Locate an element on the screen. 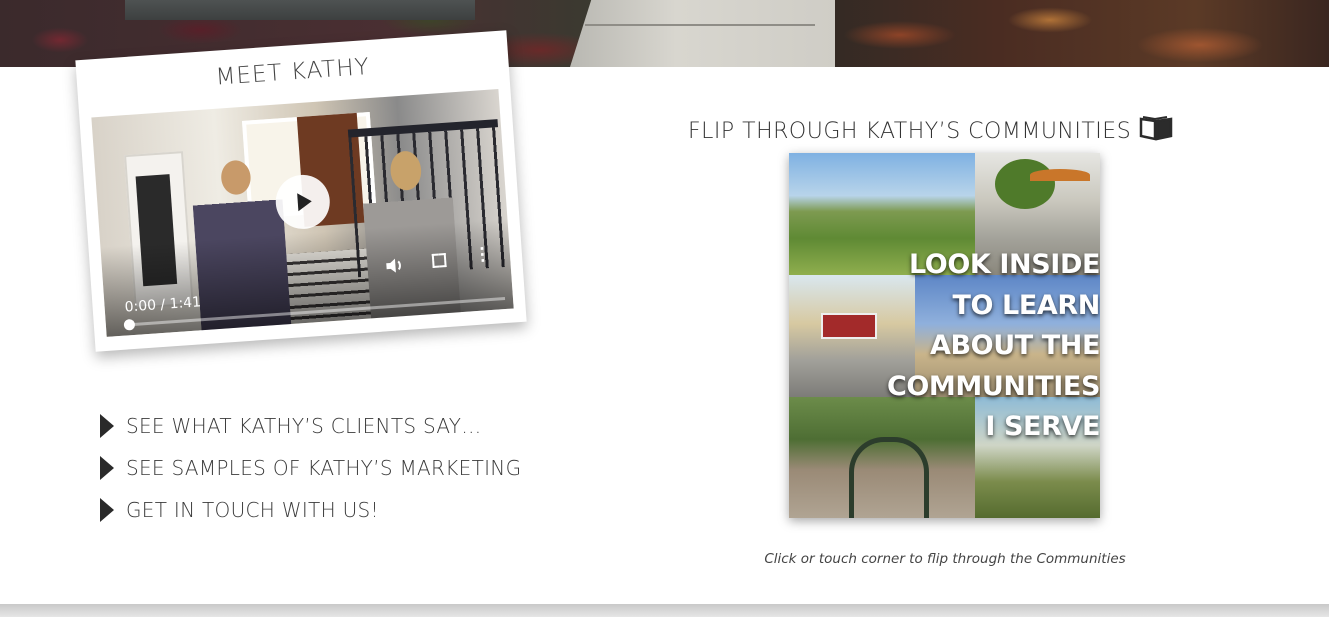 The image size is (1329, 617). flip-corner is located at coordinates (1065, 483).